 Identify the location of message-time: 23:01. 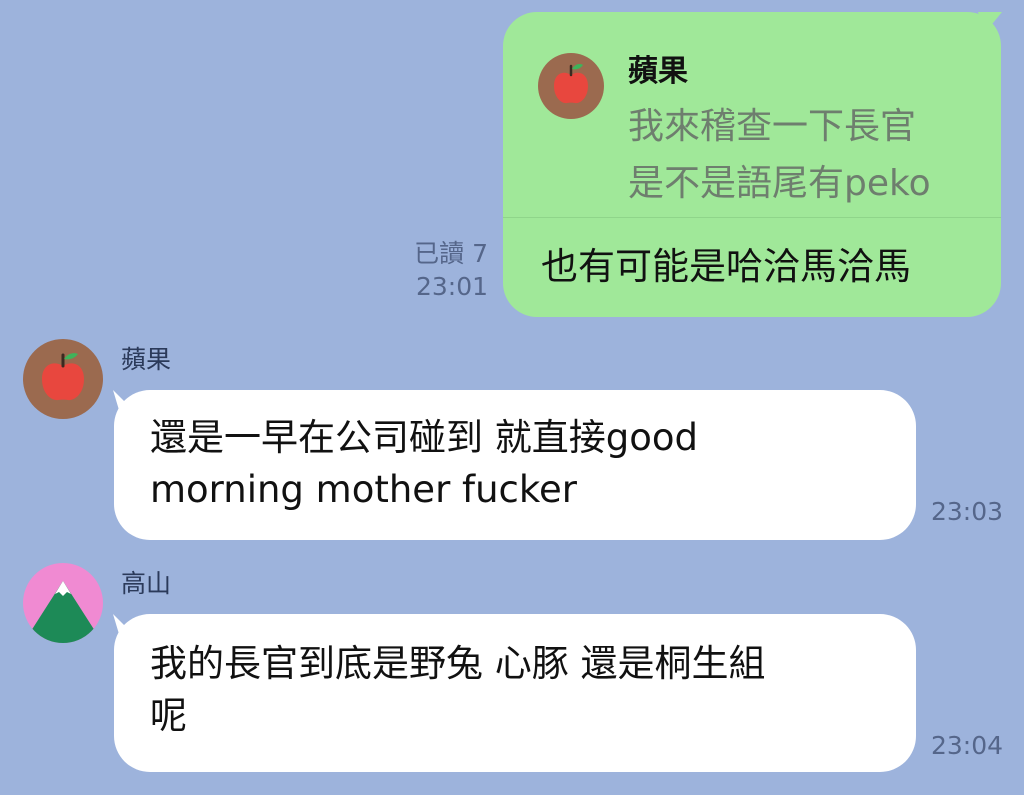
(451, 286).